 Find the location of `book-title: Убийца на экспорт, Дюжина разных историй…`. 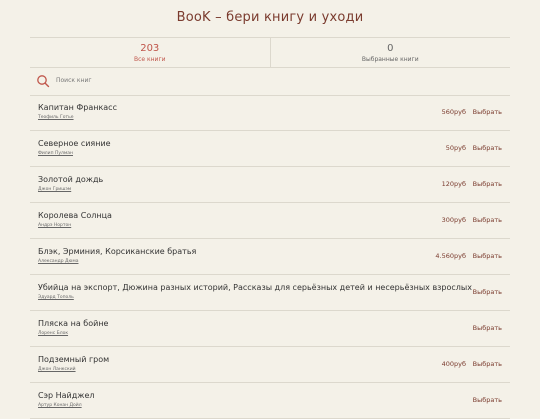

book-title: Убийца на экспорт, Дюжина разных историй… is located at coordinates (255, 287).